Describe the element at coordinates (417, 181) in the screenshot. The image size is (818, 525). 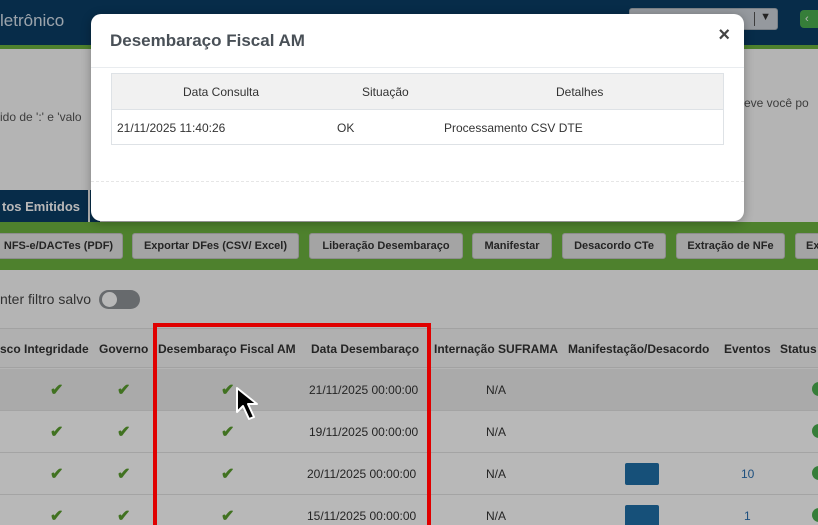
I see `modal-footer-divider` at that location.